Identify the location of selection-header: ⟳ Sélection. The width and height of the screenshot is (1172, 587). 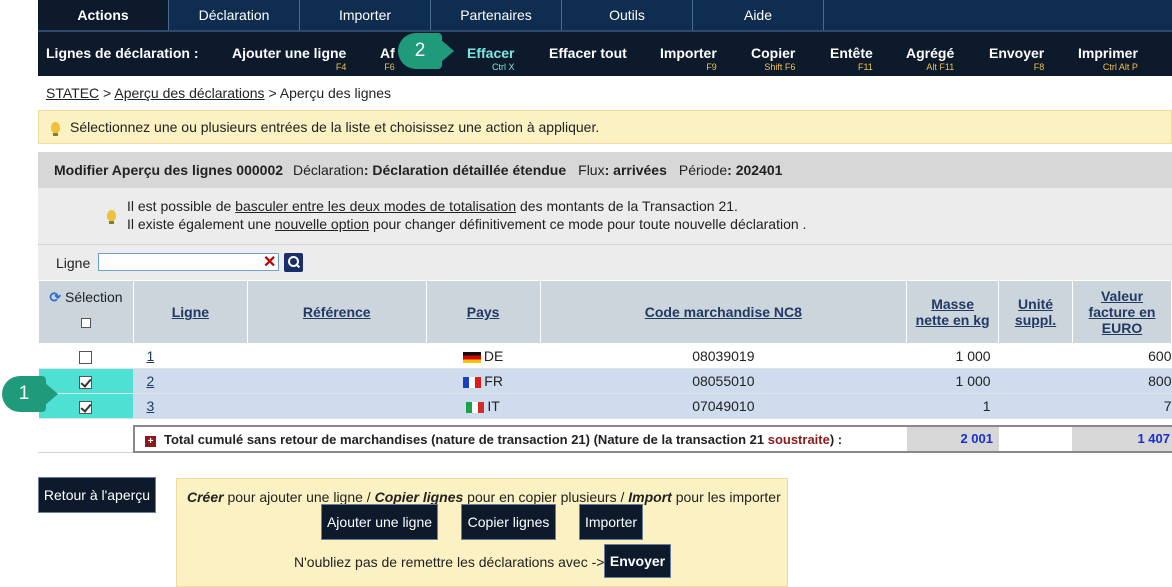
(86, 312).